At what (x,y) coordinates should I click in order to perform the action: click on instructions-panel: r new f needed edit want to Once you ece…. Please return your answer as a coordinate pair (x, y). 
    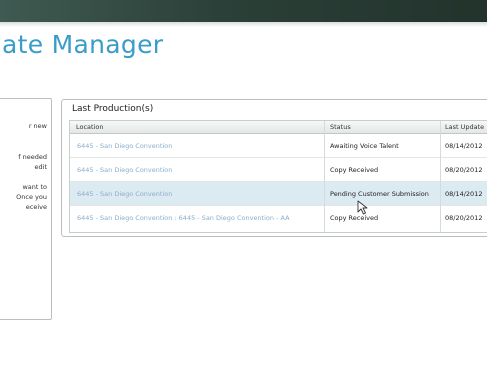
    Looking at the image, I should click on (26, 209).